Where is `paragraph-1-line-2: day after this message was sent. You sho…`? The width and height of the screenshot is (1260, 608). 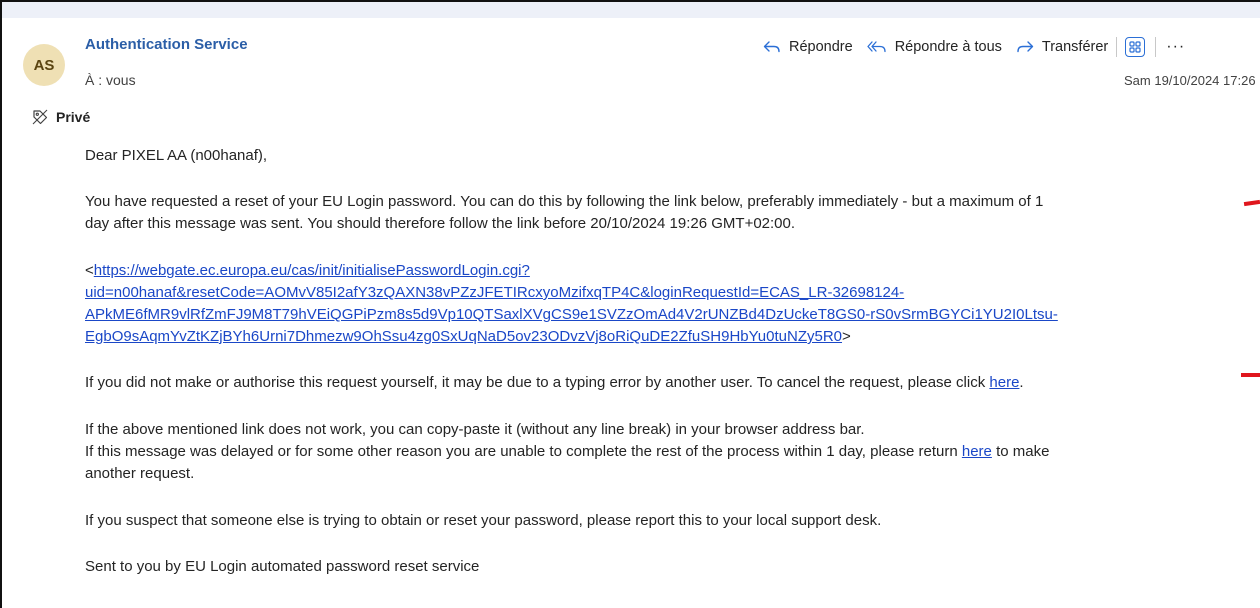
paragraph-1-line-2: day after this message was sent. You sho… is located at coordinates (440, 223).